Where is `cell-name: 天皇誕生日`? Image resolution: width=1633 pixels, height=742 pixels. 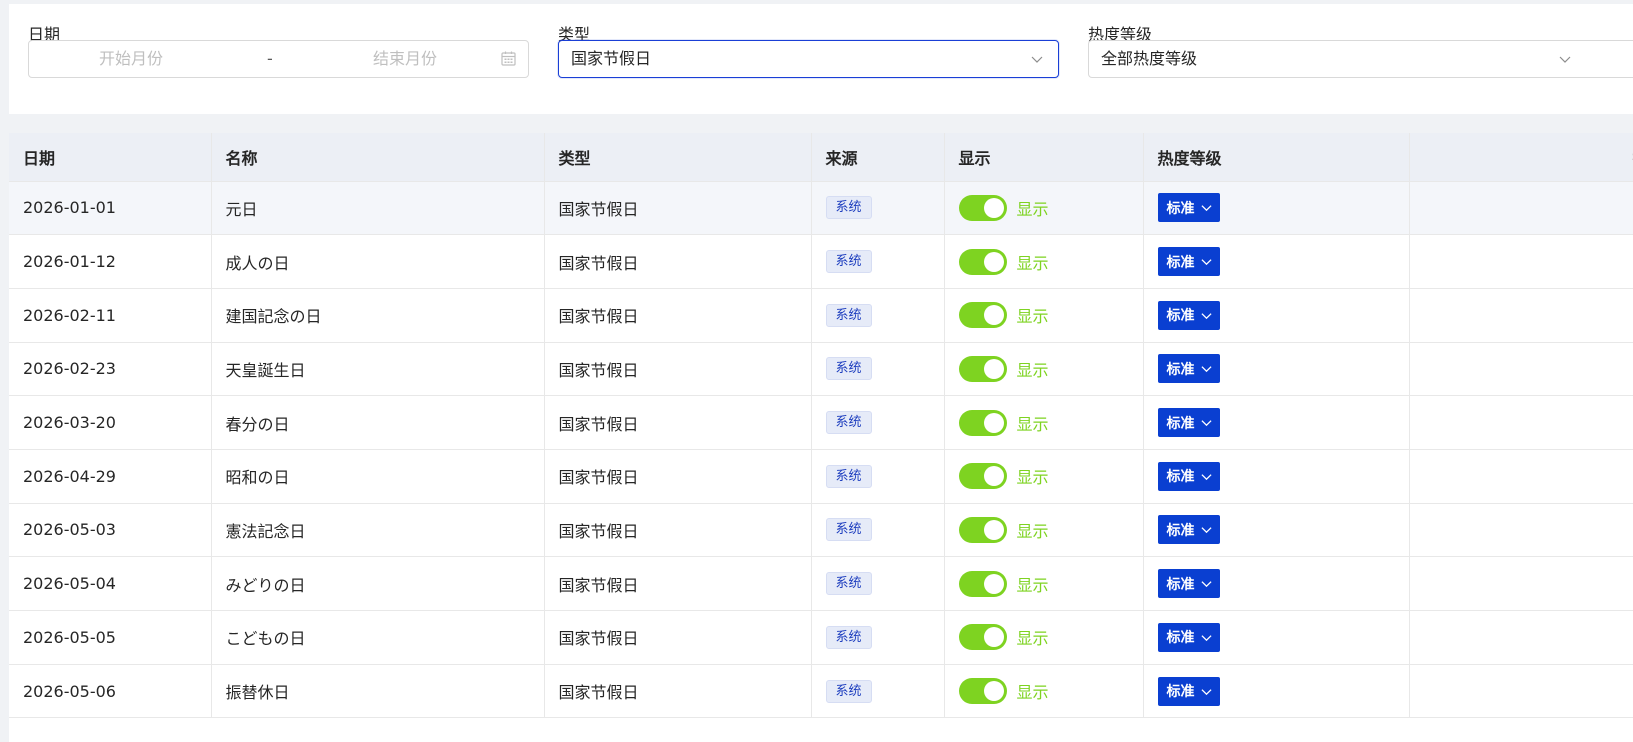
cell-name: 天皇誕生日 is located at coordinates (378, 369).